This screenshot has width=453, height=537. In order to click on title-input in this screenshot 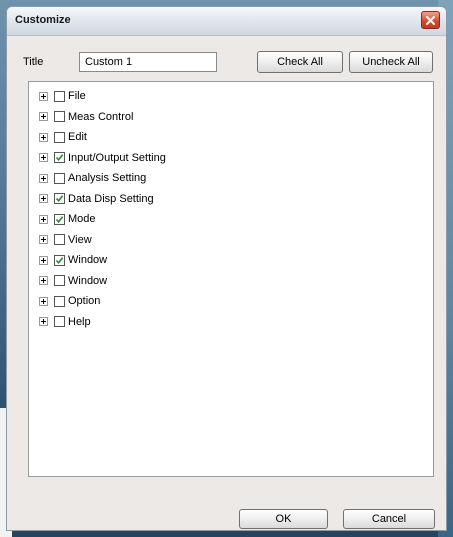, I will do `click(148, 62)`.